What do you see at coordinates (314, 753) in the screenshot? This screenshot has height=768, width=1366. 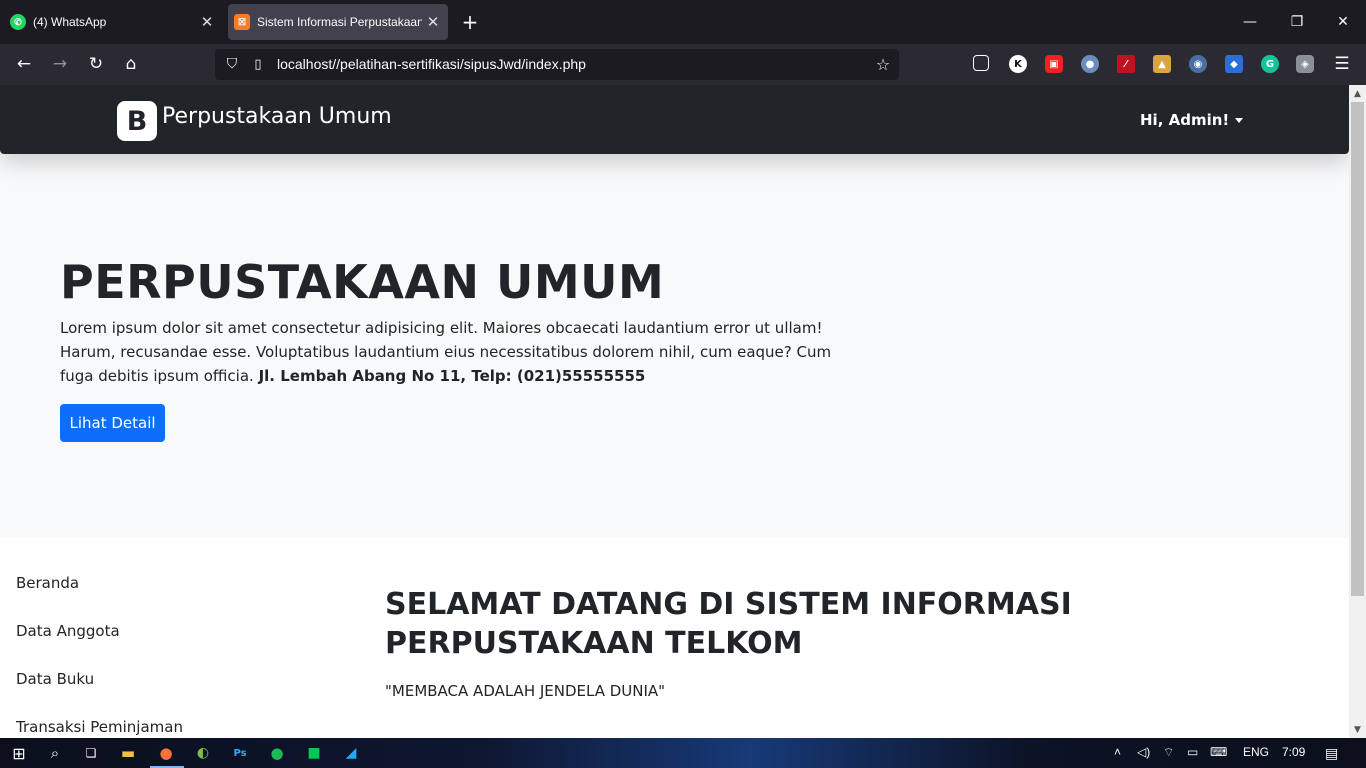 I see `line-icon: ■` at bounding box center [314, 753].